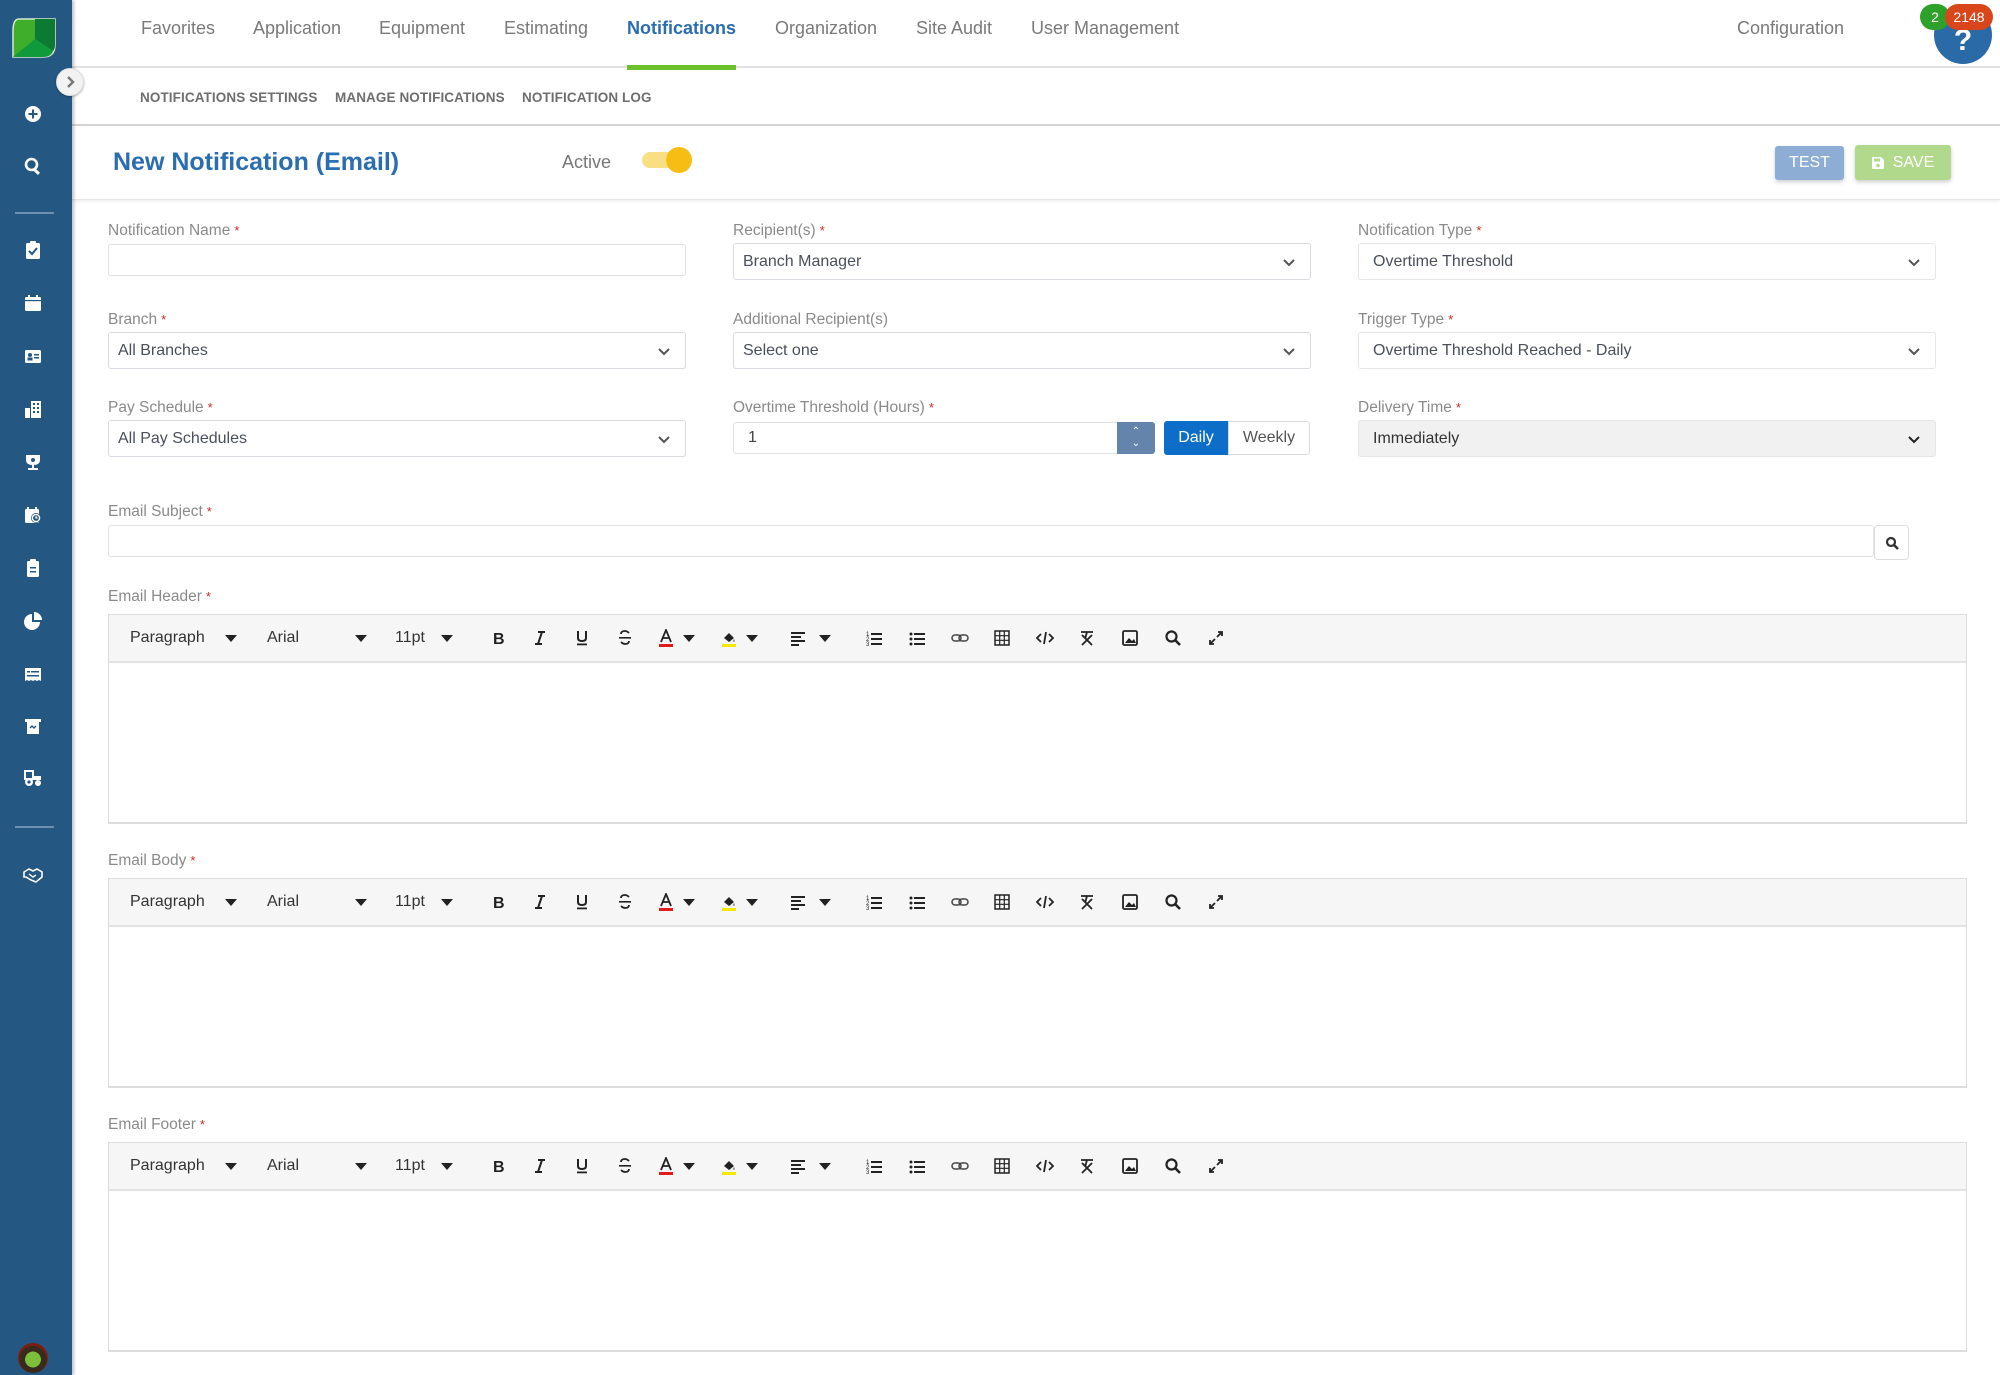 The height and width of the screenshot is (1375, 2000). Describe the element at coordinates (397, 350) in the screenshot. I see `branch-select: All Branches` at that location.